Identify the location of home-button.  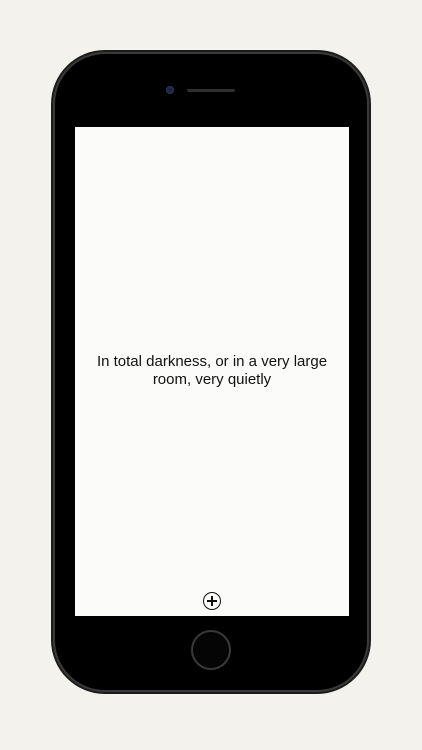
(211, 650).